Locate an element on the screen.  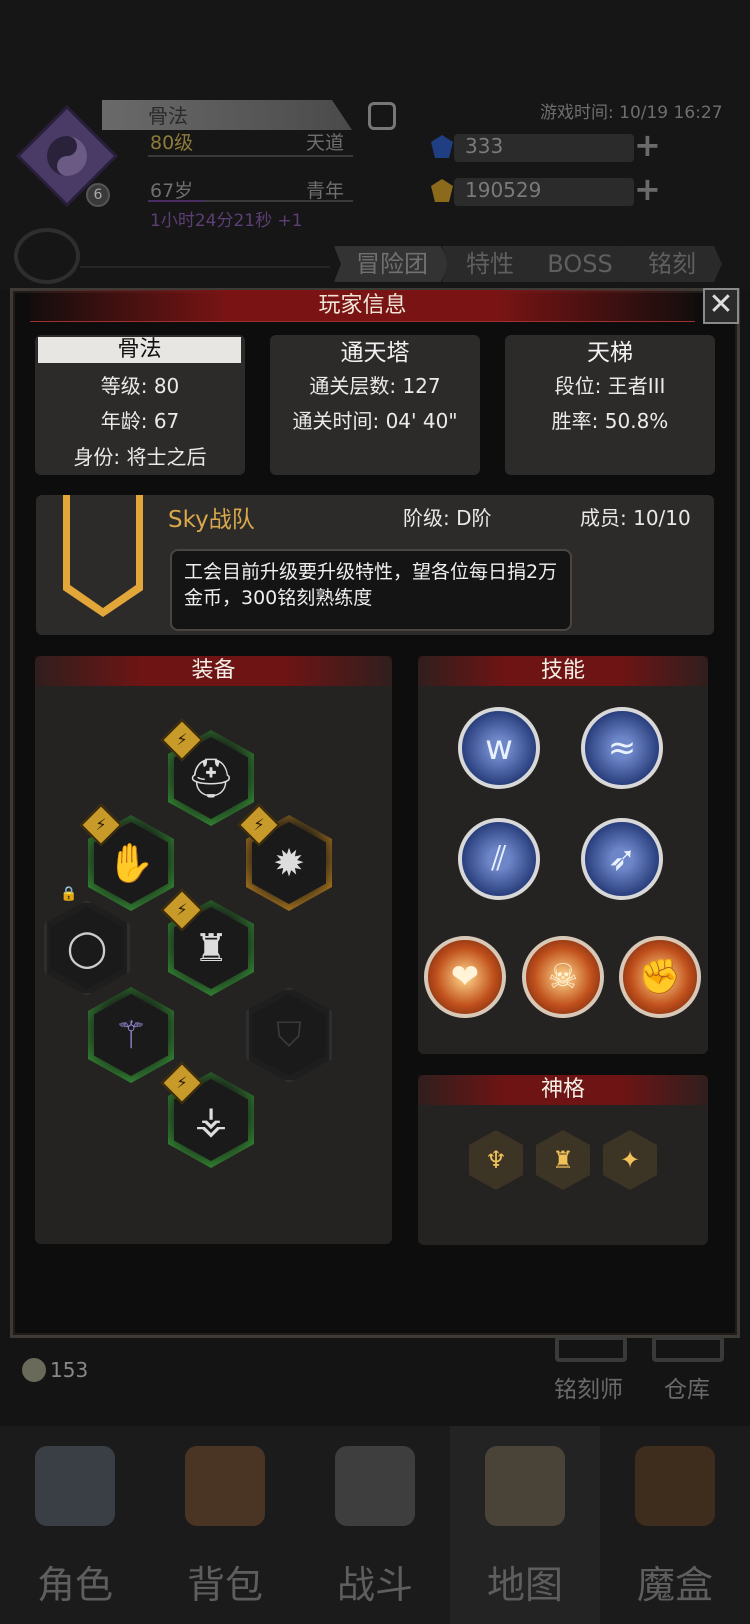
edit-icon is located at coordinates (382, 116).